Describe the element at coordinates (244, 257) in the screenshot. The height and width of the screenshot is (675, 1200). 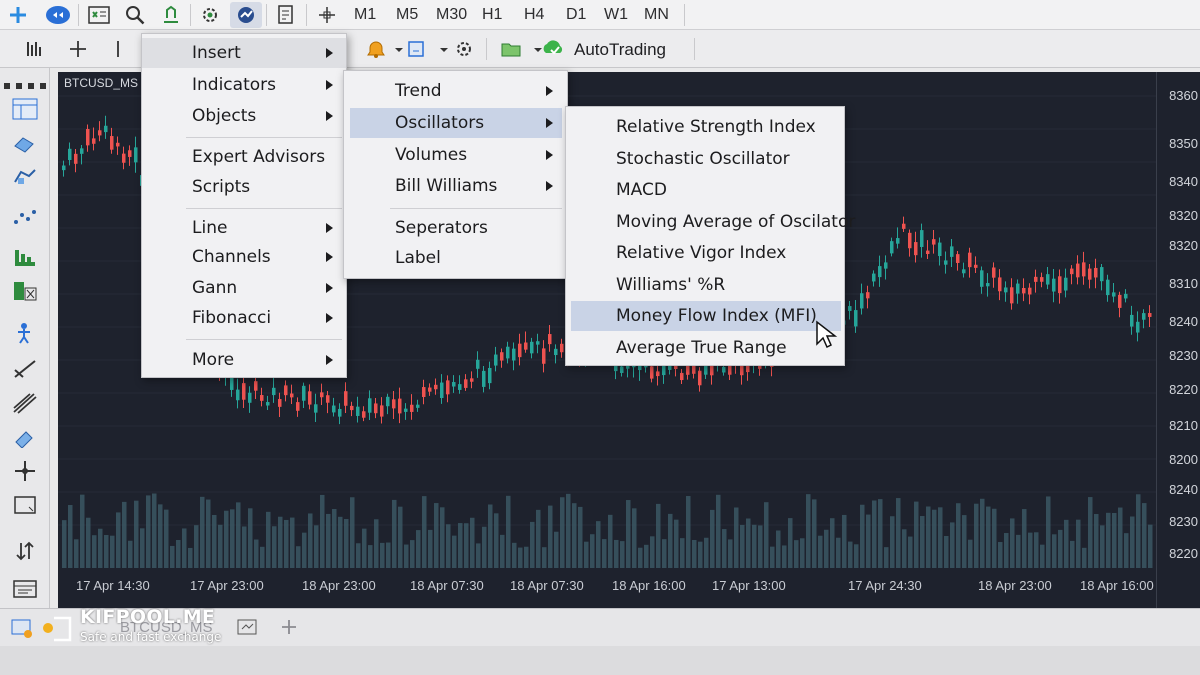
I see `menu-item-channels: Channels` at that location.